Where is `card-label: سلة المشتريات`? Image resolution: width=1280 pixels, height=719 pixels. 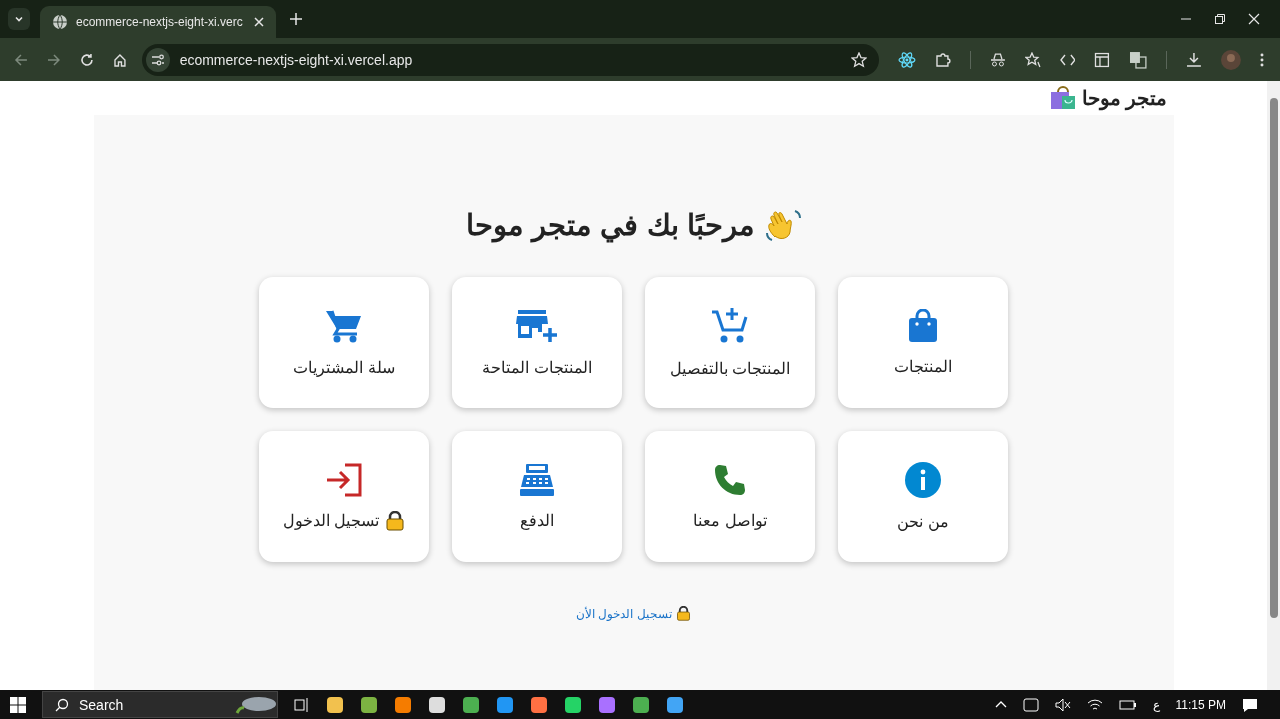 card-label: سلة المشتريات is located at coordinates (344, 367).